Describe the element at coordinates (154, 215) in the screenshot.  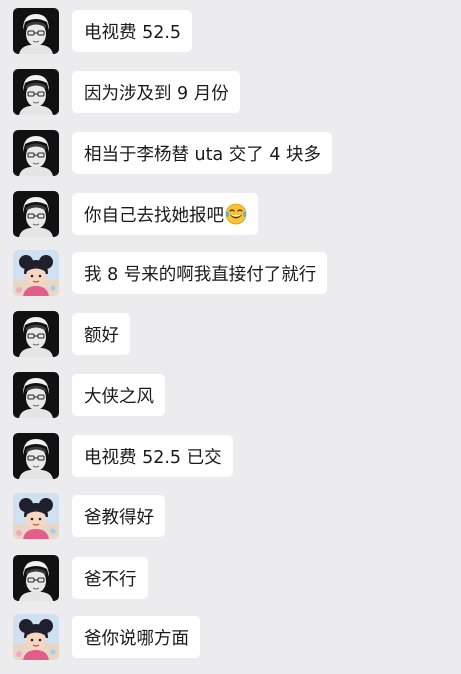
I see `message-text: 你自己去找她报吧` at that location.